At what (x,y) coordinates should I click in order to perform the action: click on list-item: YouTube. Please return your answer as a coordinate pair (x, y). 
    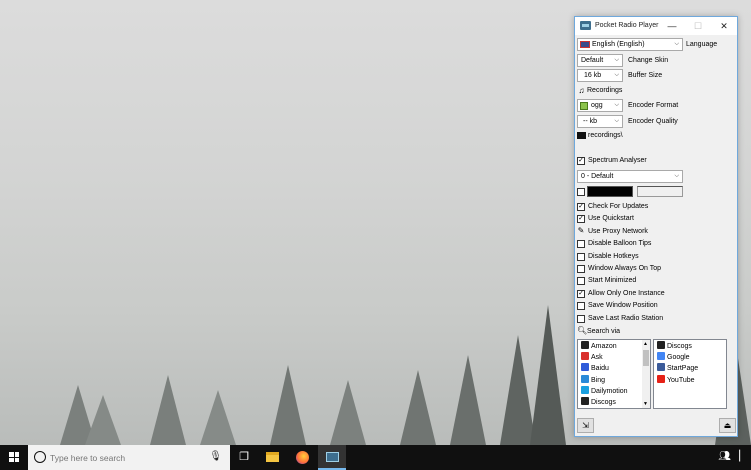
    Looking at the image, I should click on (676, 380).